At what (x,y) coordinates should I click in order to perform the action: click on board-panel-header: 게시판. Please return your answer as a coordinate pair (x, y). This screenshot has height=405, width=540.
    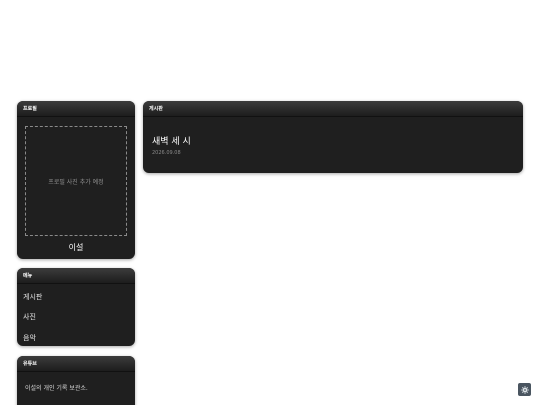
    Looking at the image, I should click on (333, 109).